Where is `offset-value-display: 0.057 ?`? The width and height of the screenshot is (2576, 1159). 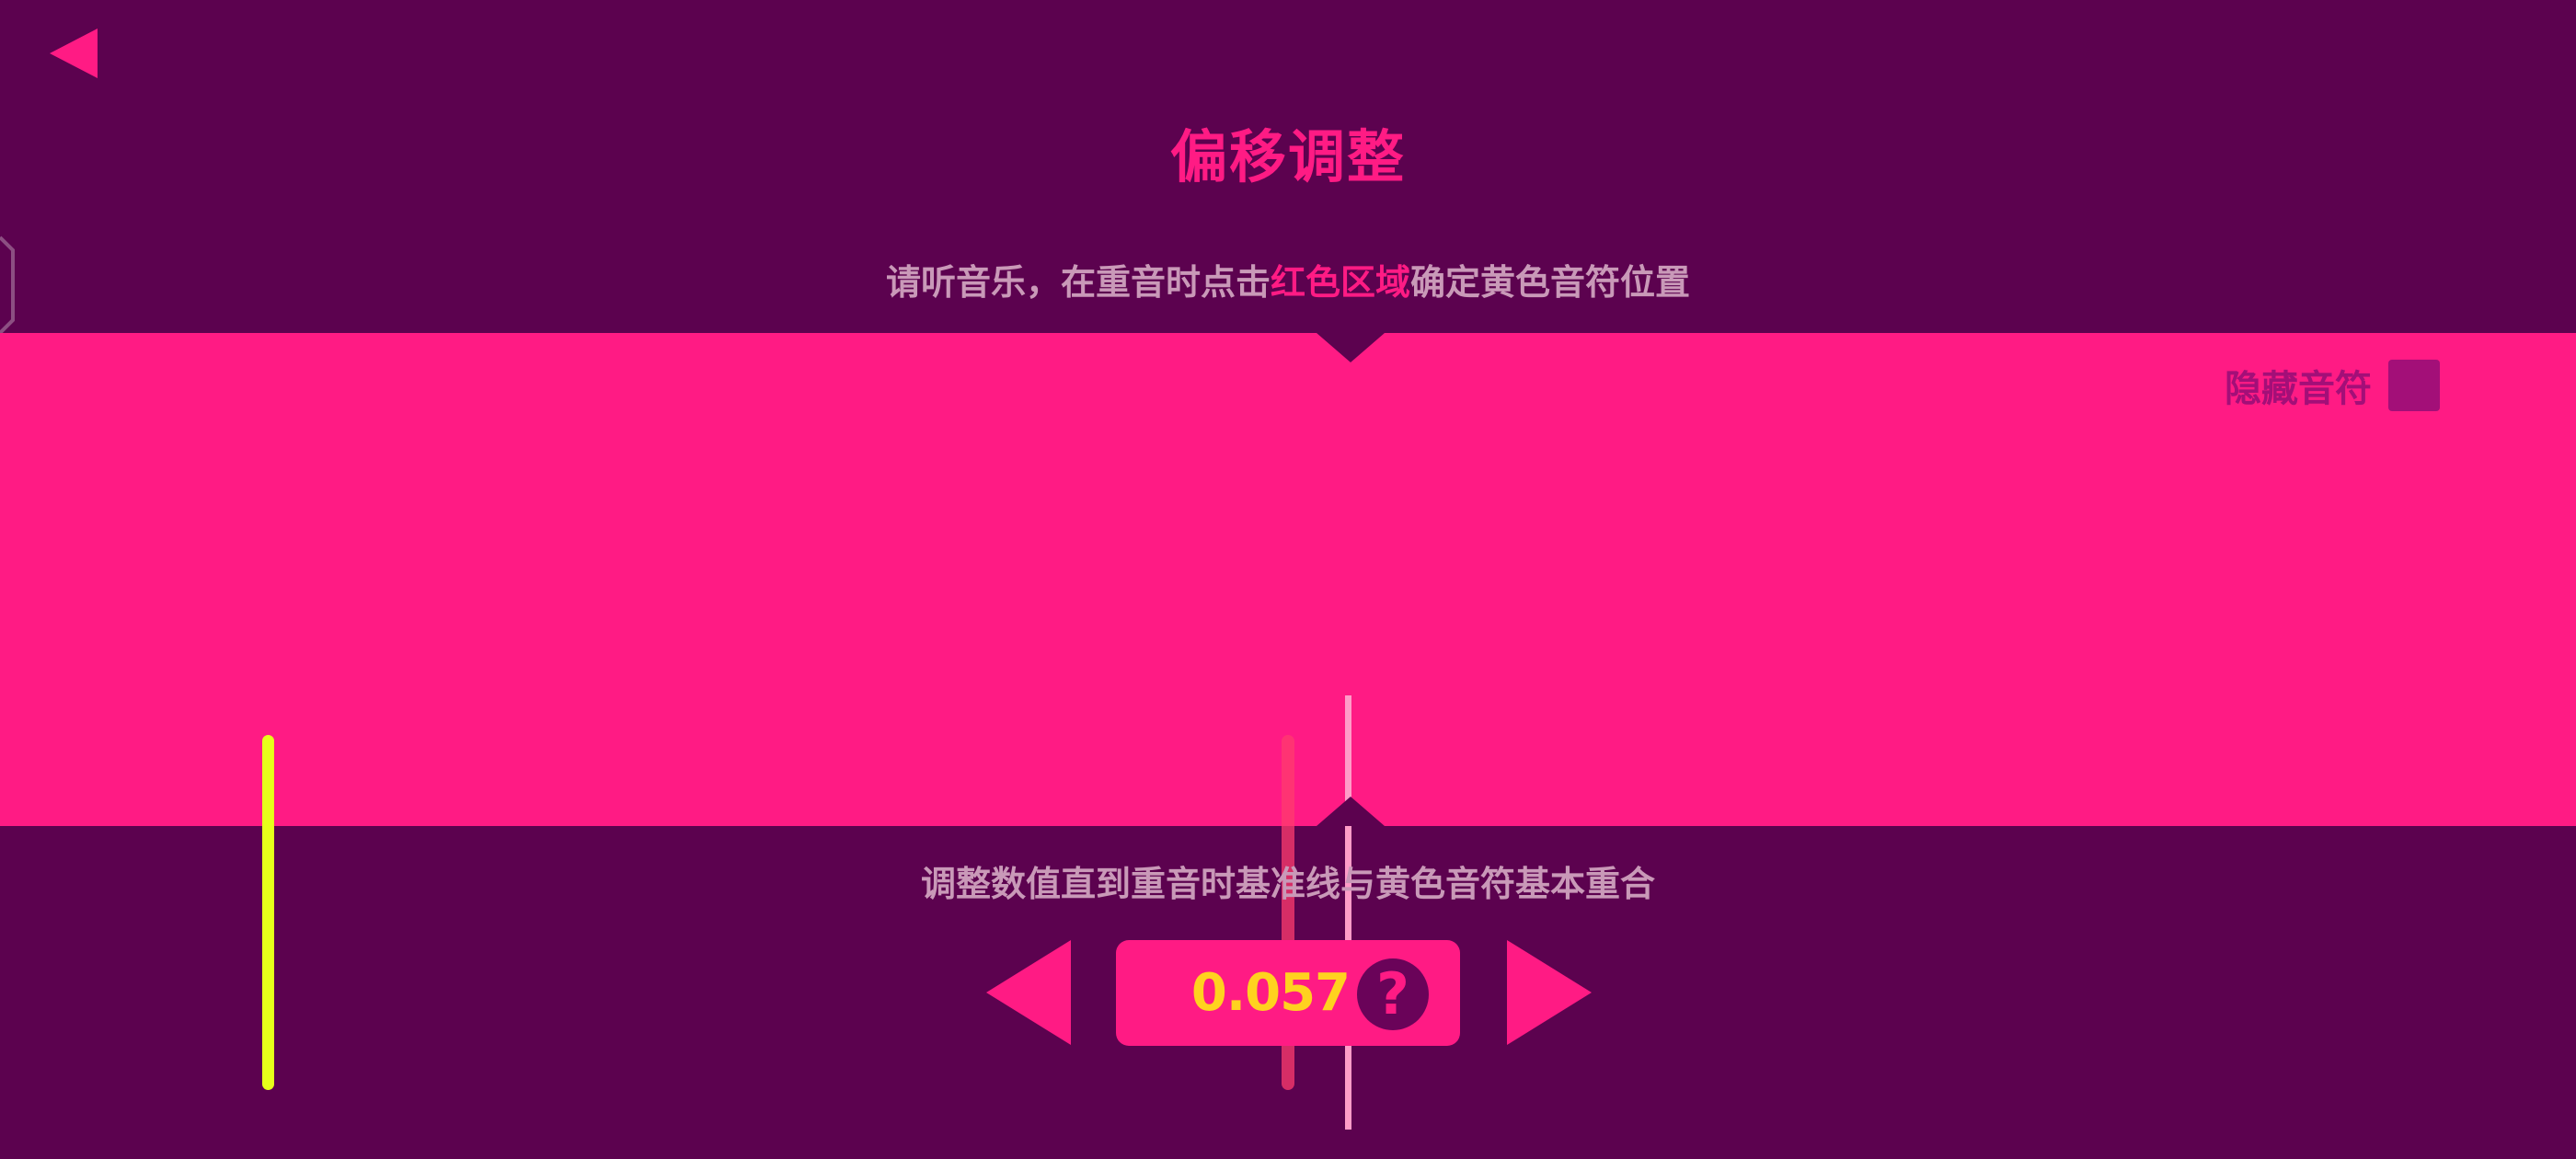 offset-value-display: 0.057 ? is located at coordinates (1288, 993).